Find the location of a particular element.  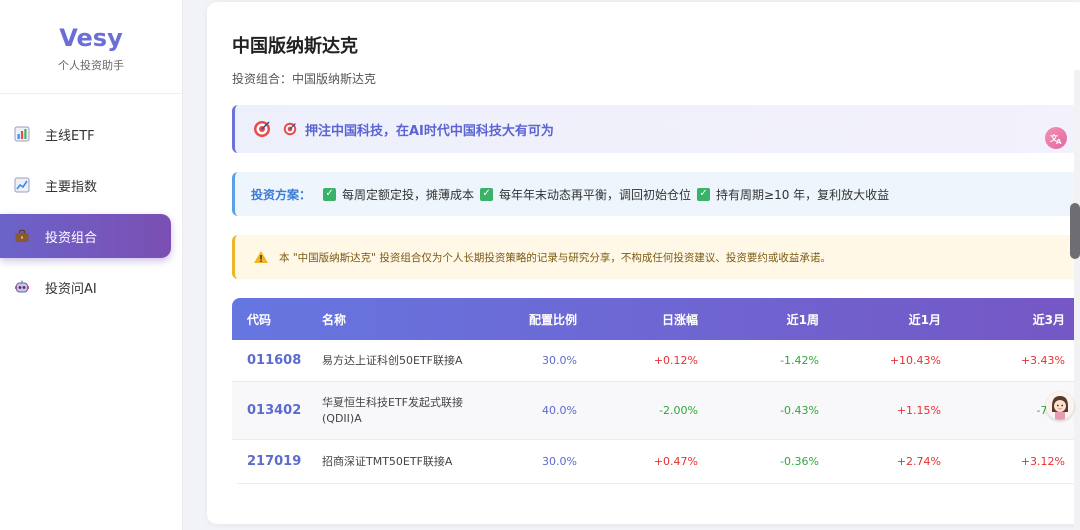

fund-month-change: +10.43% is located at coordinates (915, 360).